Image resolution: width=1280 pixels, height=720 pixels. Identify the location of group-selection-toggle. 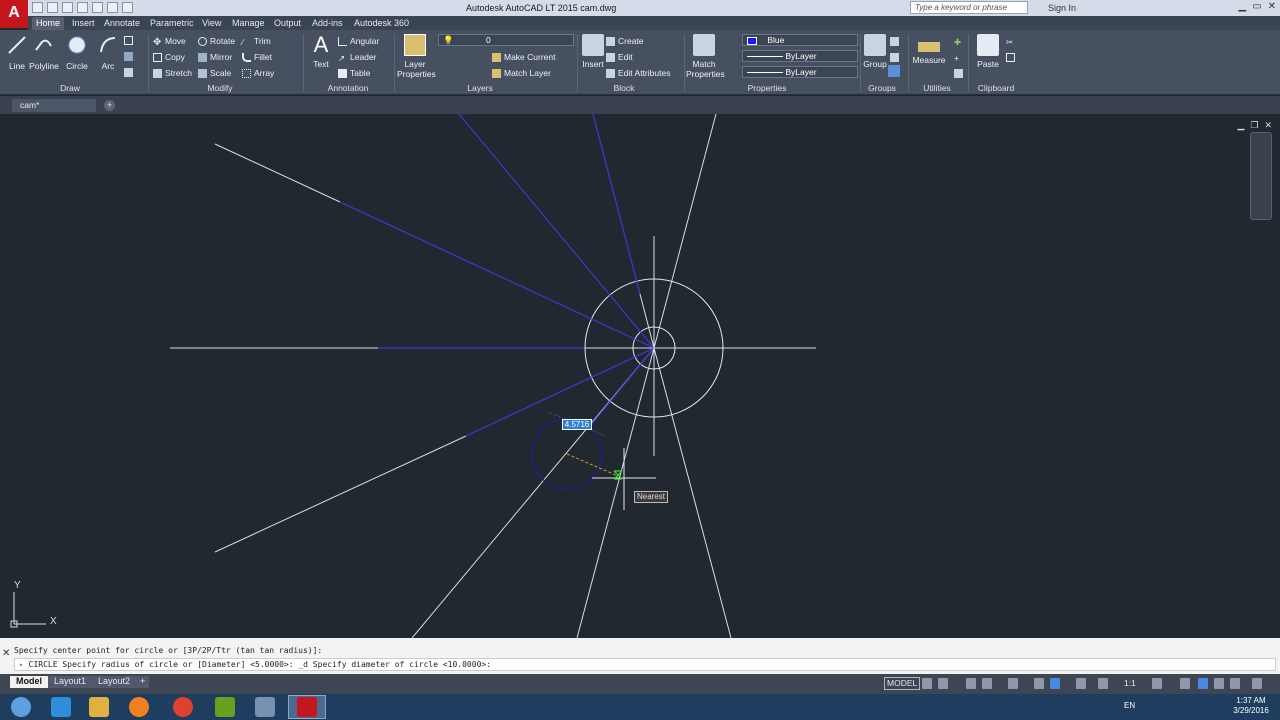
(894, 71).